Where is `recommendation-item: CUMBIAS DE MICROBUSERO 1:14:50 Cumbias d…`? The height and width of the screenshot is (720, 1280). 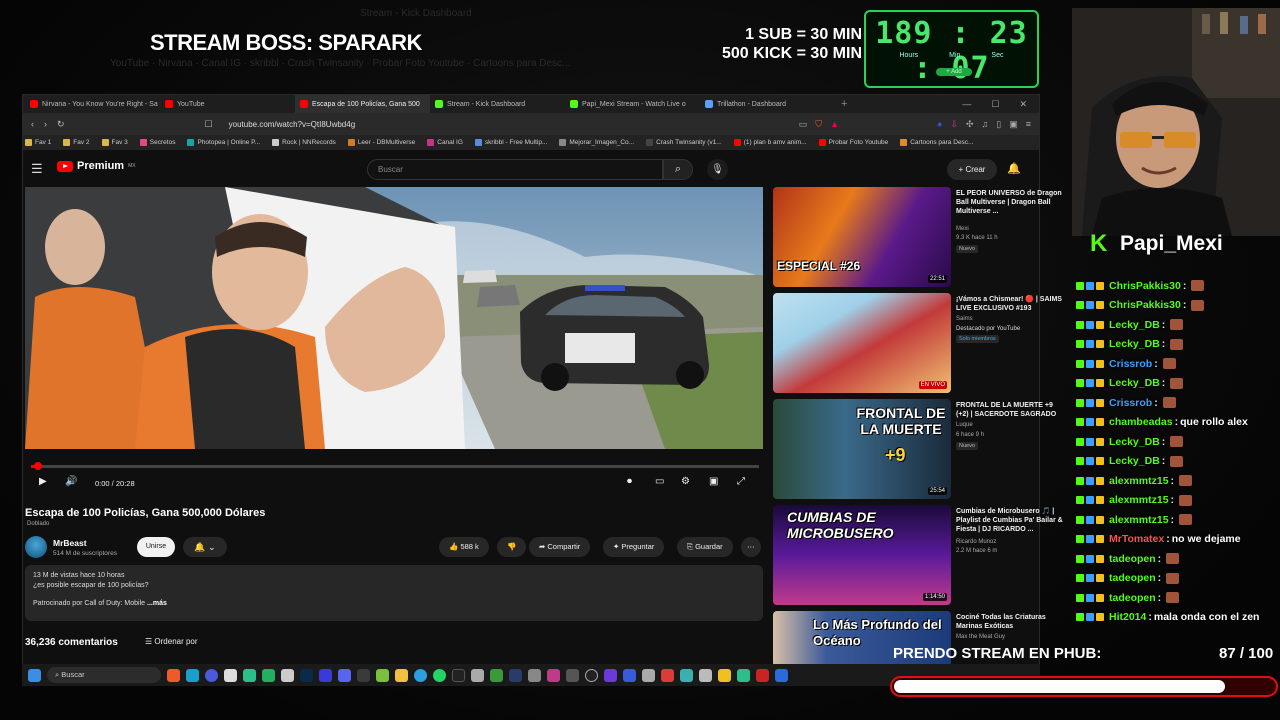
recommendation-item: CUMBIAS DE MICROBUSERO 1:14:50 Cumbias d… is located at coordinates (923, 555).